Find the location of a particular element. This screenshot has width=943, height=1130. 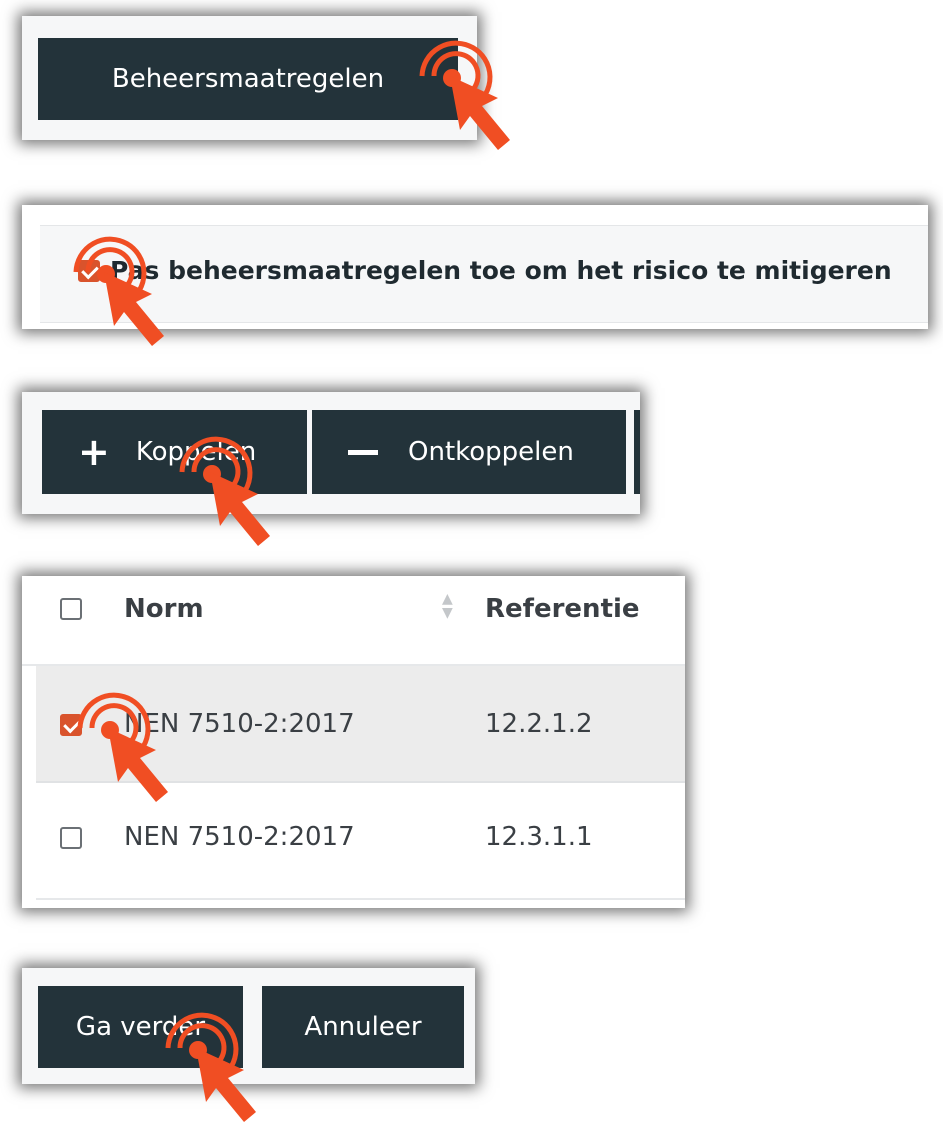

column-header-norm: Norm is located at coordinates (164, 609).